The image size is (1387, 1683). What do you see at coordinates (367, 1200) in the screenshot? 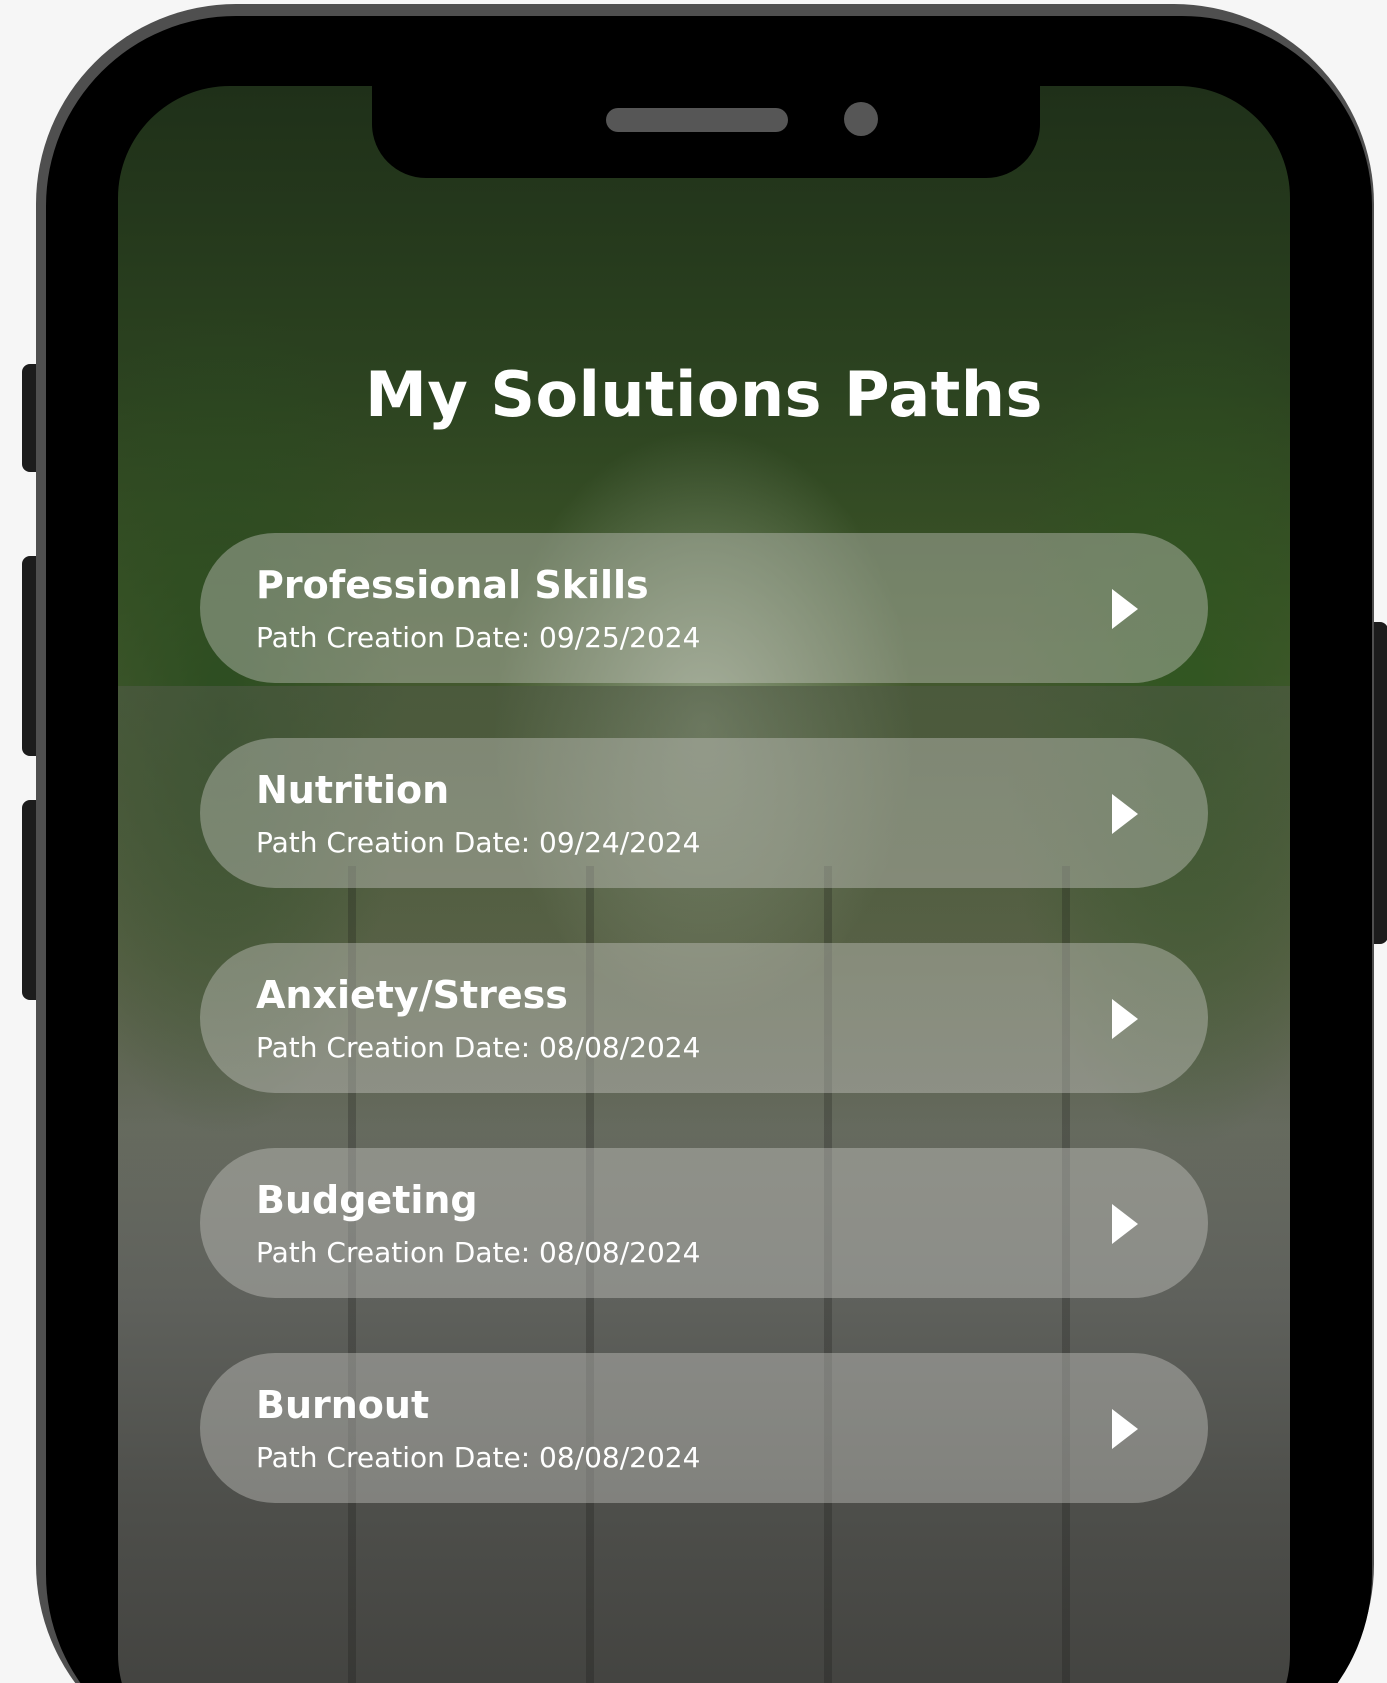
I see `path-name: Budgeting` at bounding box center [367, 1200].